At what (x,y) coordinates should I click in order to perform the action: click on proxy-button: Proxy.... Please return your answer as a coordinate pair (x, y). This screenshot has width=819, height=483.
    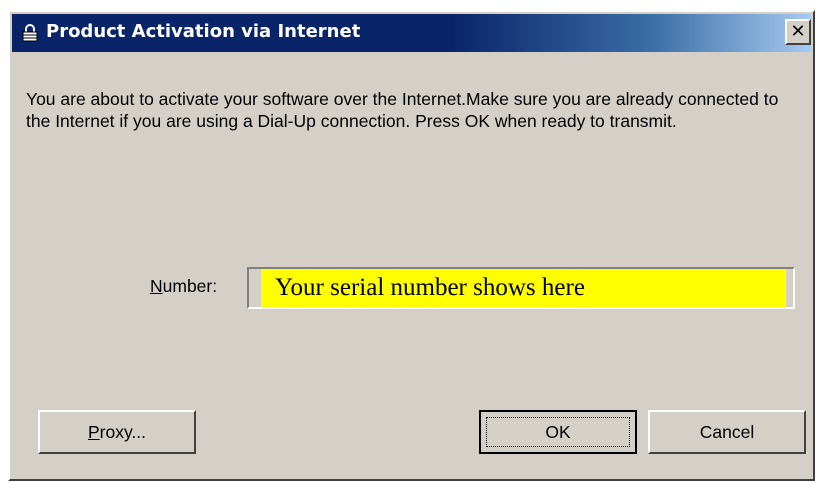
    Looking at the image, I should click on (117, 432).